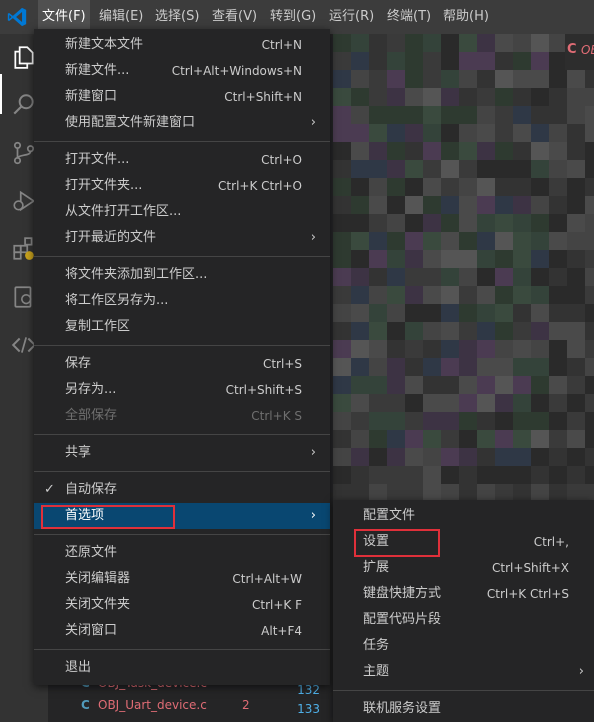 The height and width of the screenshot is (722, 594). I want to click on submenu-item-keyboard-shortcuts: 键盘快捷方式 Ctrl+K Ctrl+S, so click(463, 594).